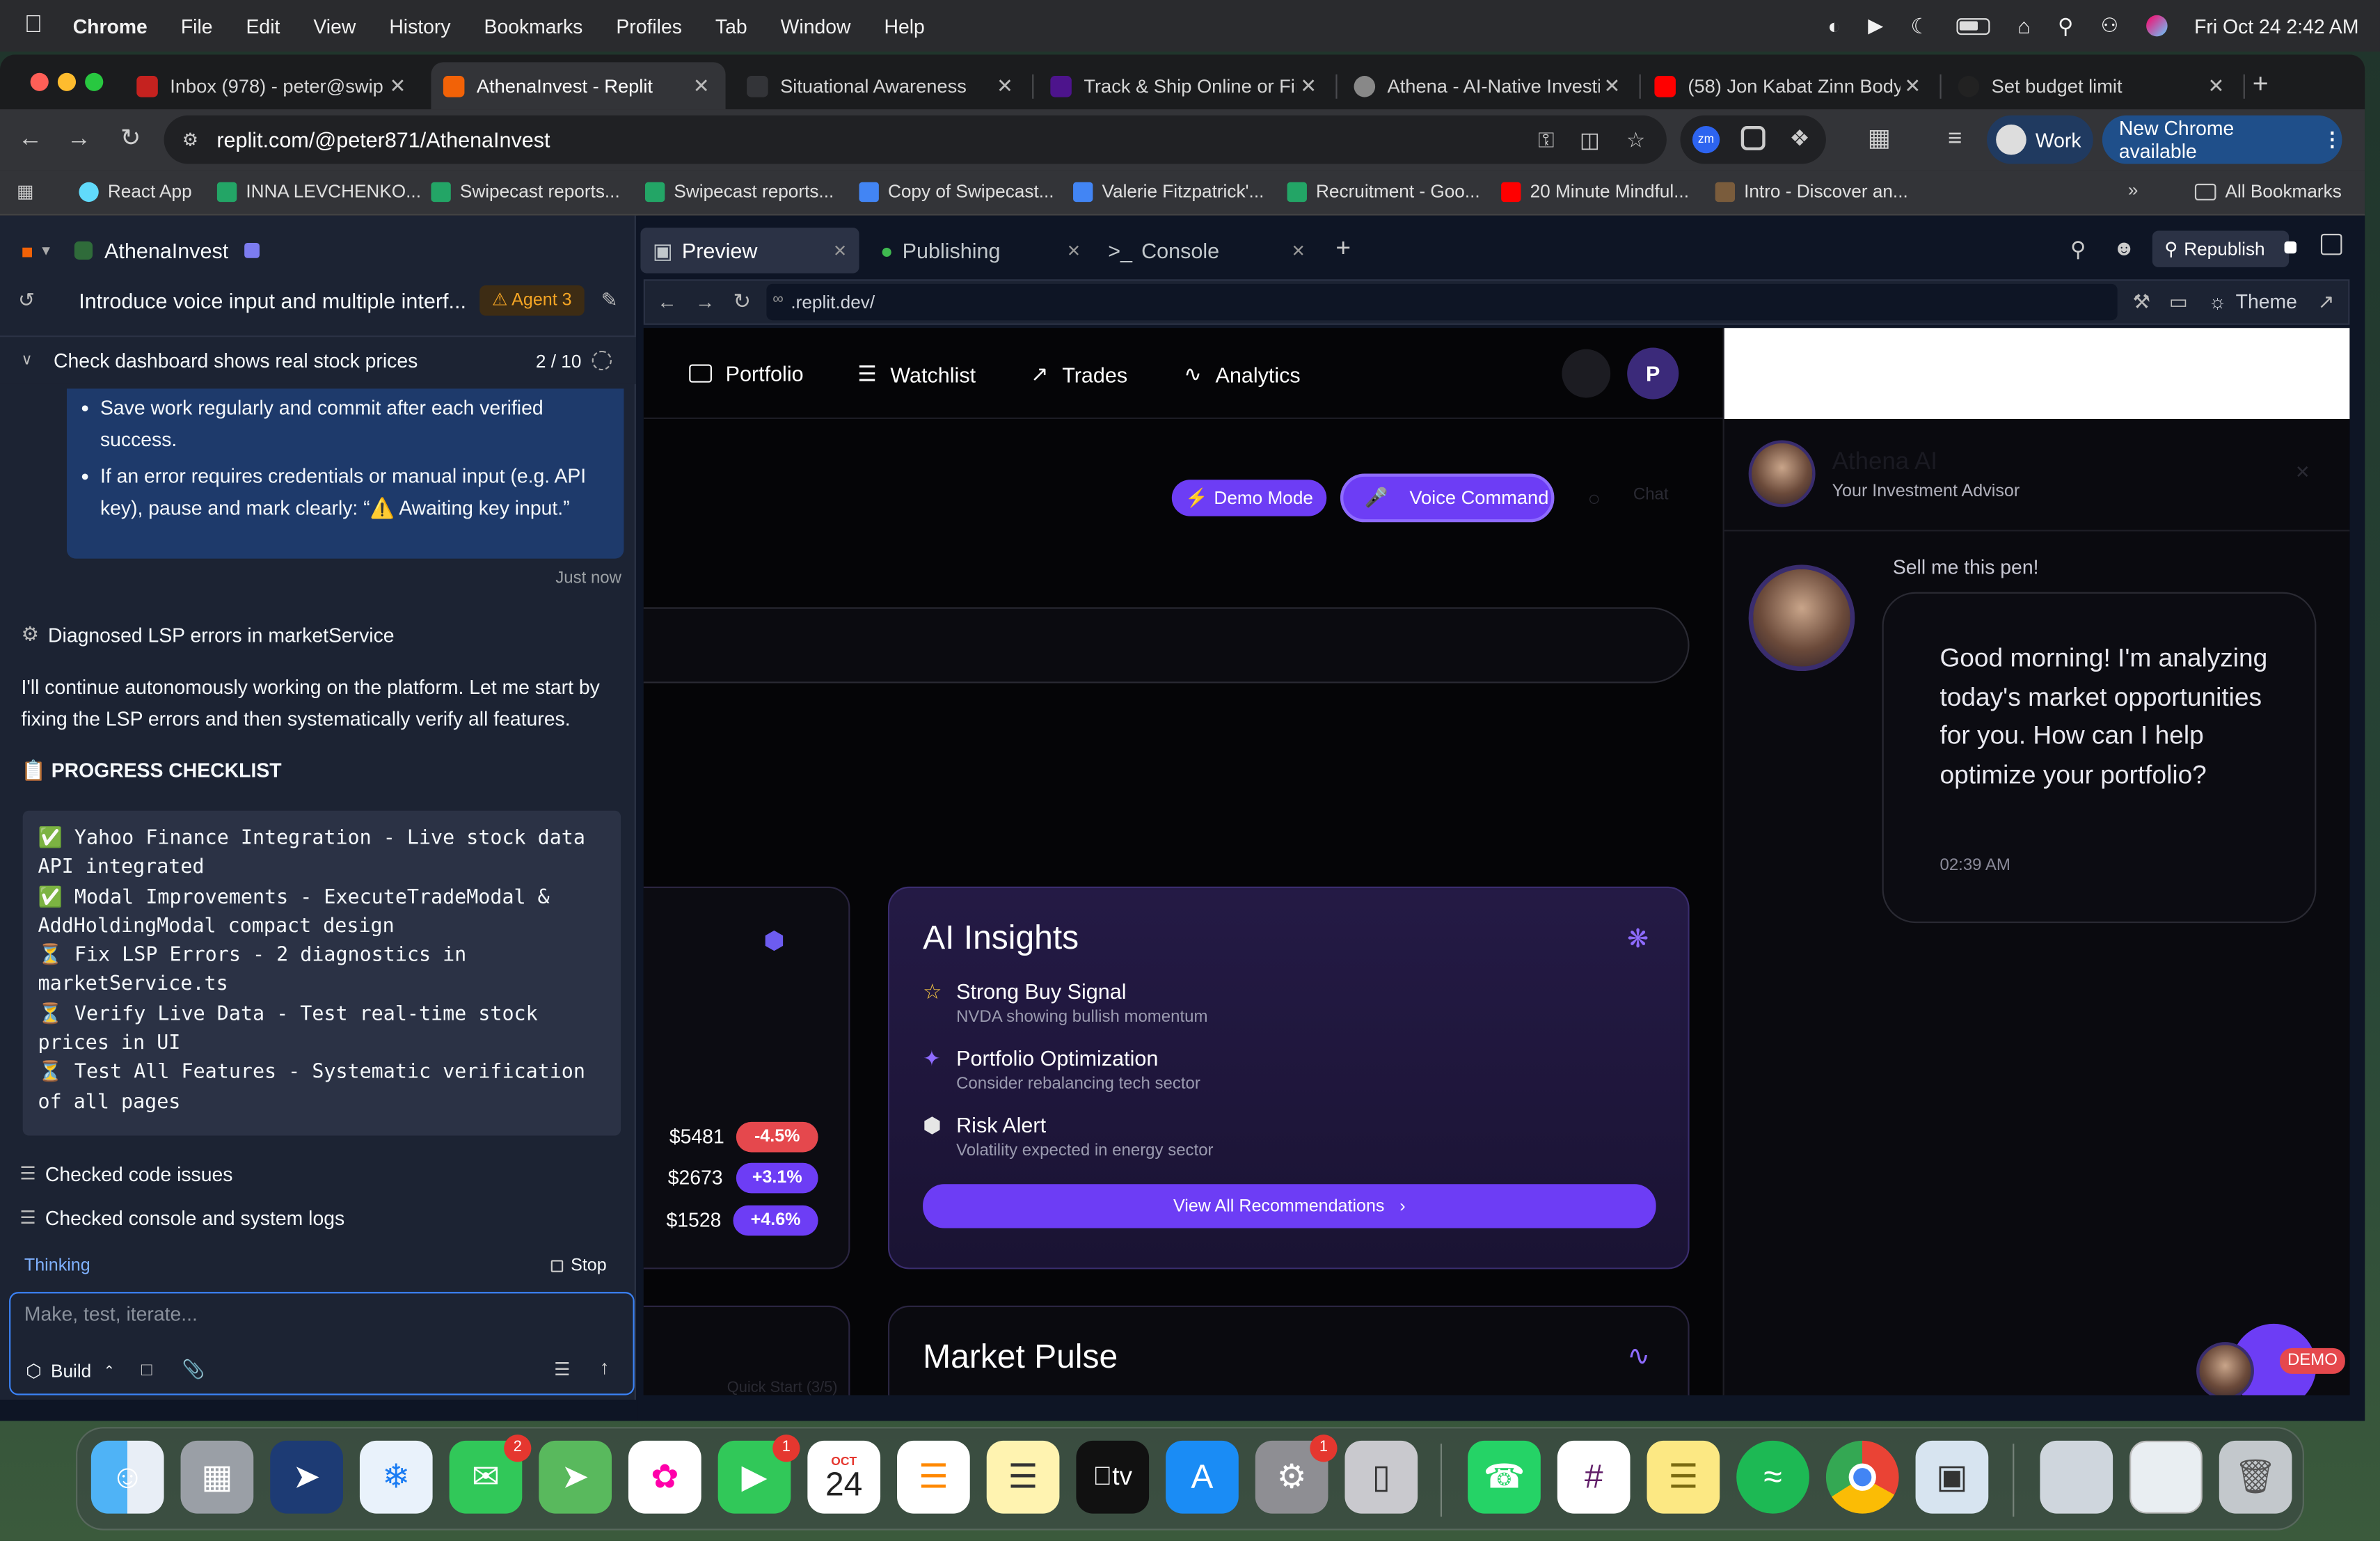 The height and width of the screenshot is (1541, 2380). What do you see at coordinates (2065, 26) in the screenshot?
I see `spotlight-icon: ⚲` at bounding box center [2065, 26].